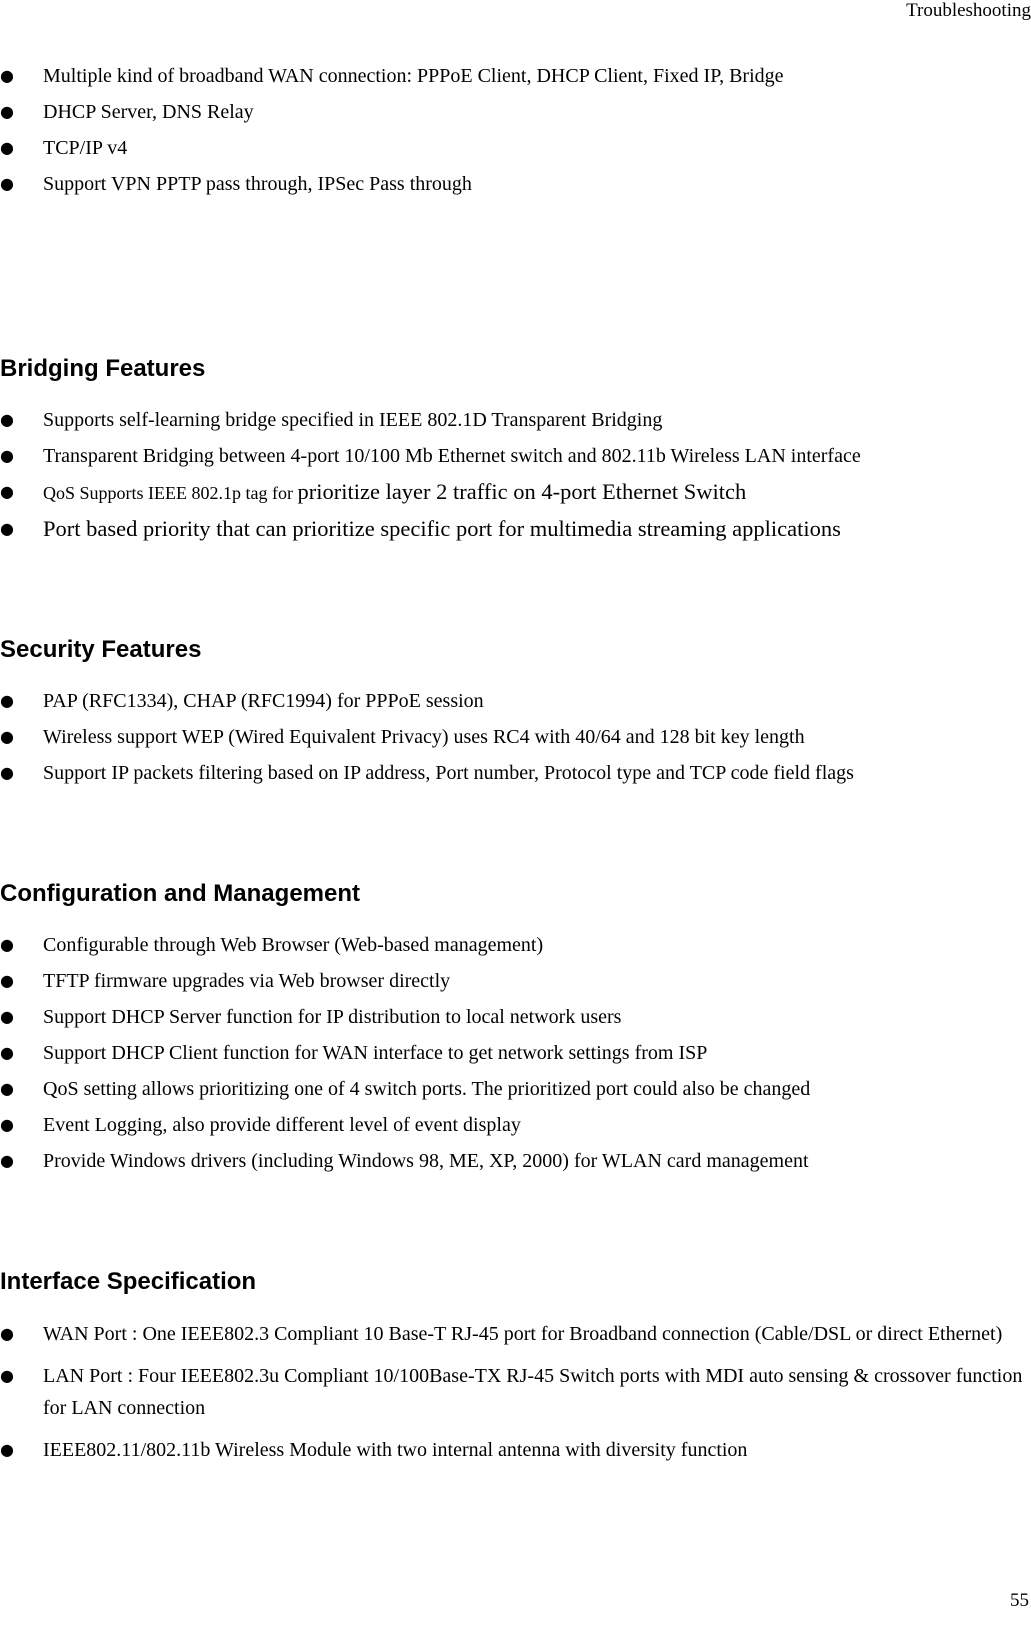 The height and width of the screenshot is (1630, 1031). Describe the element at coordinates (180, 893) in the screenshot. I see `section-heading-configuration: Configuration and Management` at that location.